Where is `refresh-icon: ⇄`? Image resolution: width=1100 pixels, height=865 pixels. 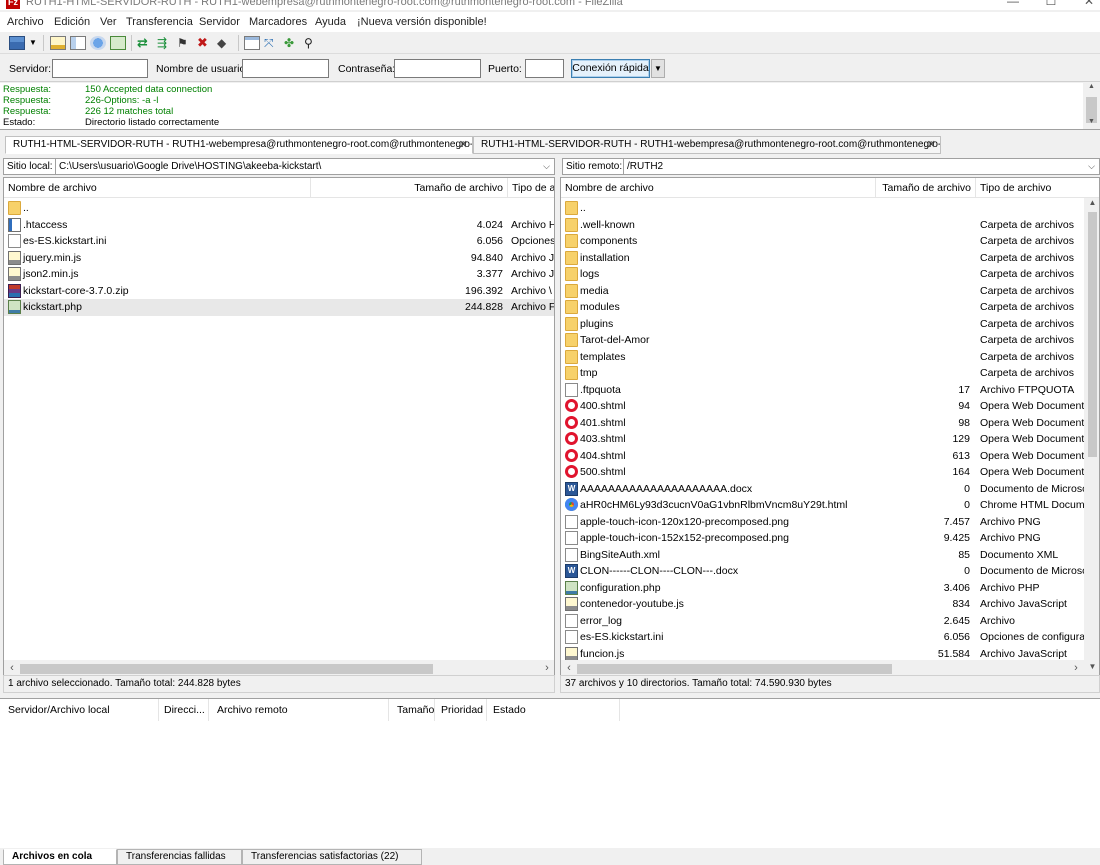
refresh-icon: ⇄ is located at coordinates (145, 43).